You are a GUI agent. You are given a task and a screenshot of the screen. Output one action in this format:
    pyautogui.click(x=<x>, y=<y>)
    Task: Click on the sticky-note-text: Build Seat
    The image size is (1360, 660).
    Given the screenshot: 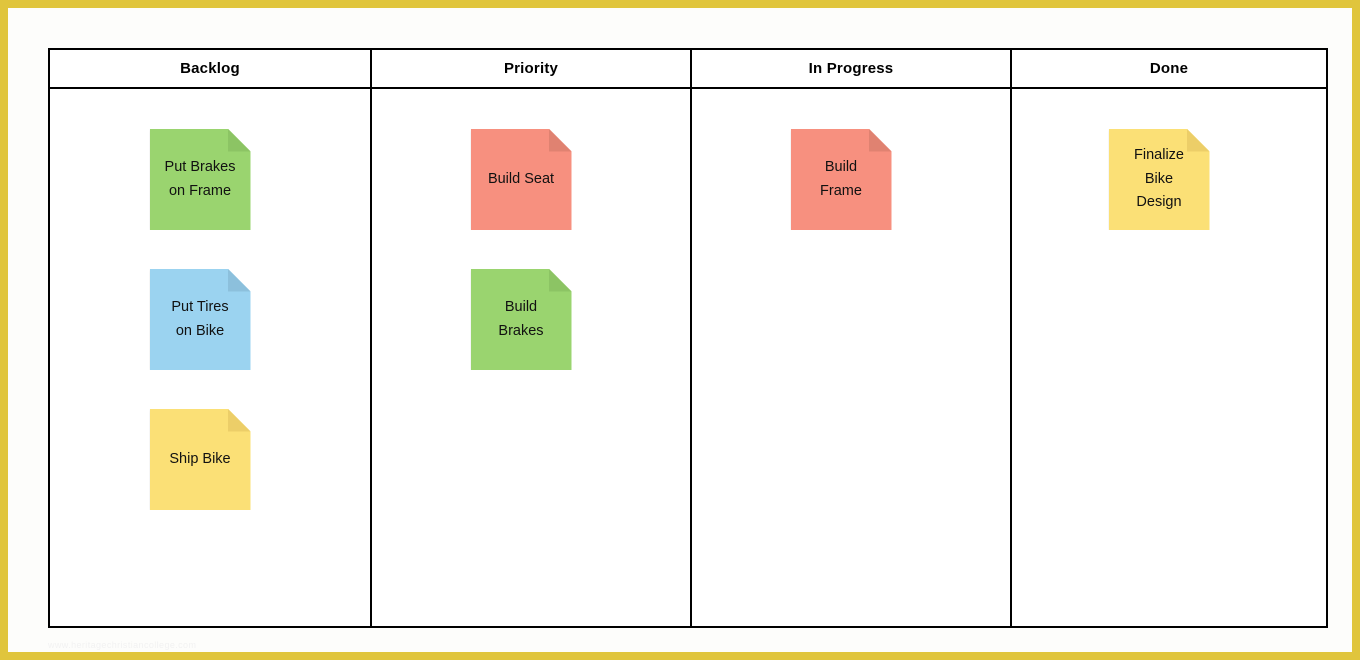 What is the action you would take?
    pyautogui.click(x=521, y=178)
    